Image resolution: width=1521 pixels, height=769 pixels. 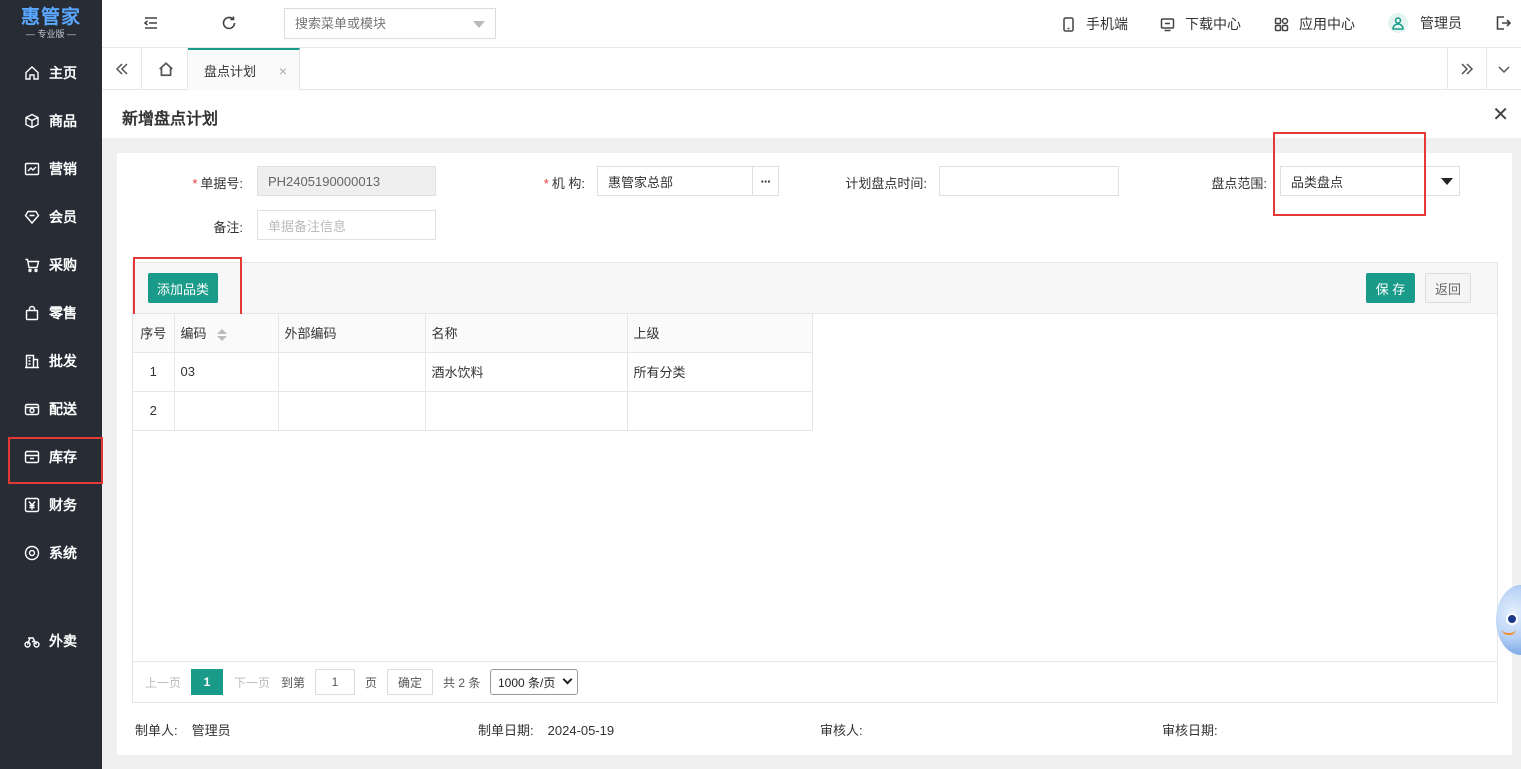 I want to click on sidebar-item-home: 主页, so click(x=51, y=73).